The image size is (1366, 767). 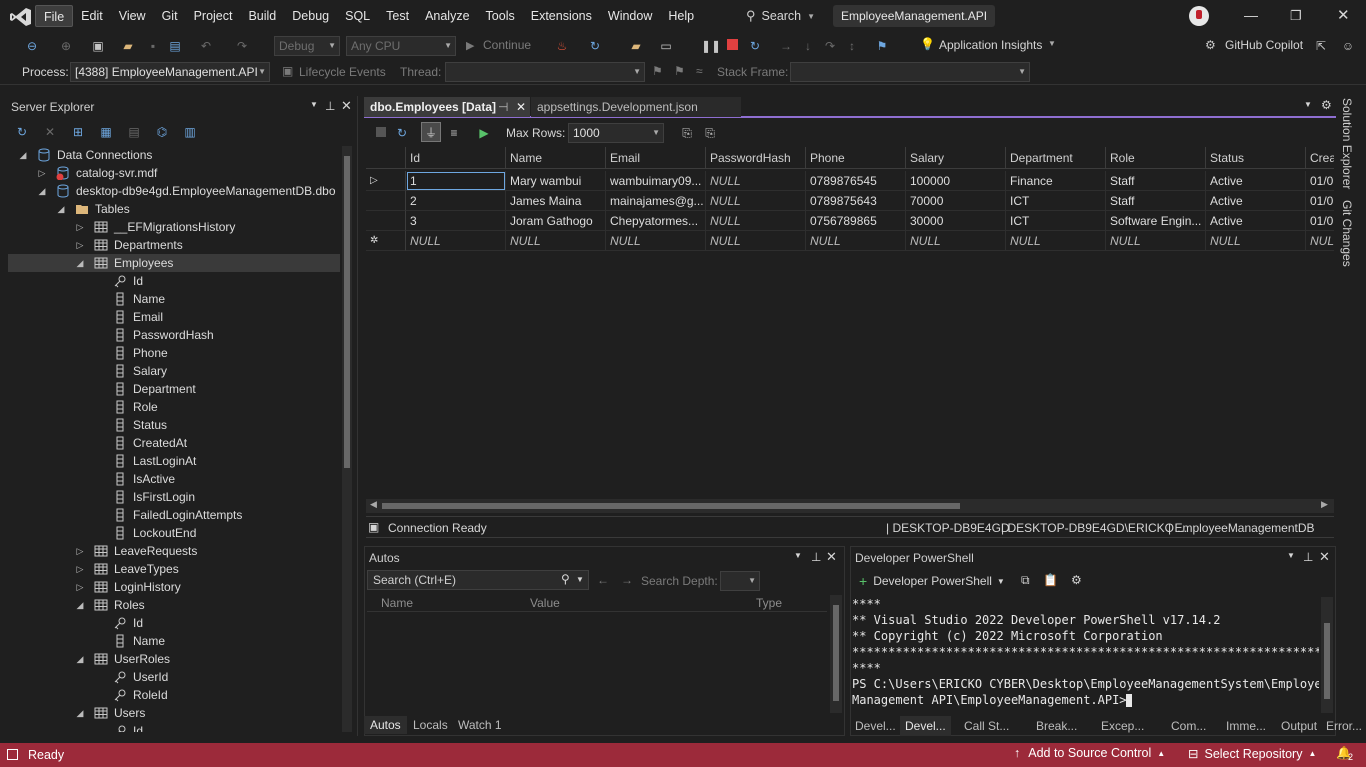 What do you see at coordinates (932, 581) in the screenshot?
I see `new-terminal-button: + Developer PowerShell ▼` at bounding box center [932, 581].